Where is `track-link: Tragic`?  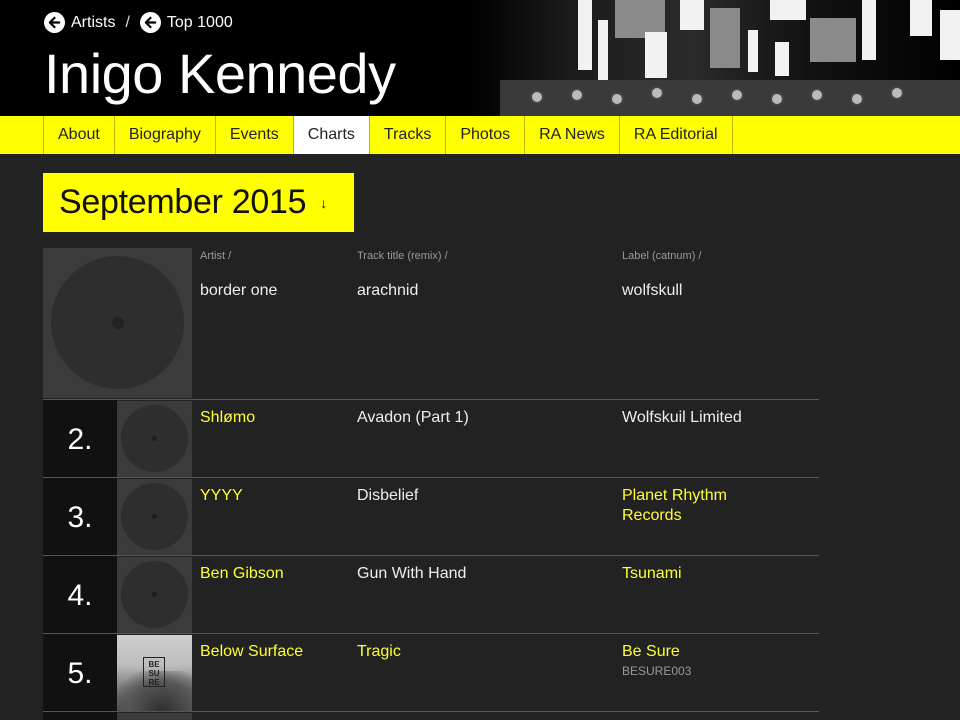 track-link: Tragic is located at coordinates (379, 652).